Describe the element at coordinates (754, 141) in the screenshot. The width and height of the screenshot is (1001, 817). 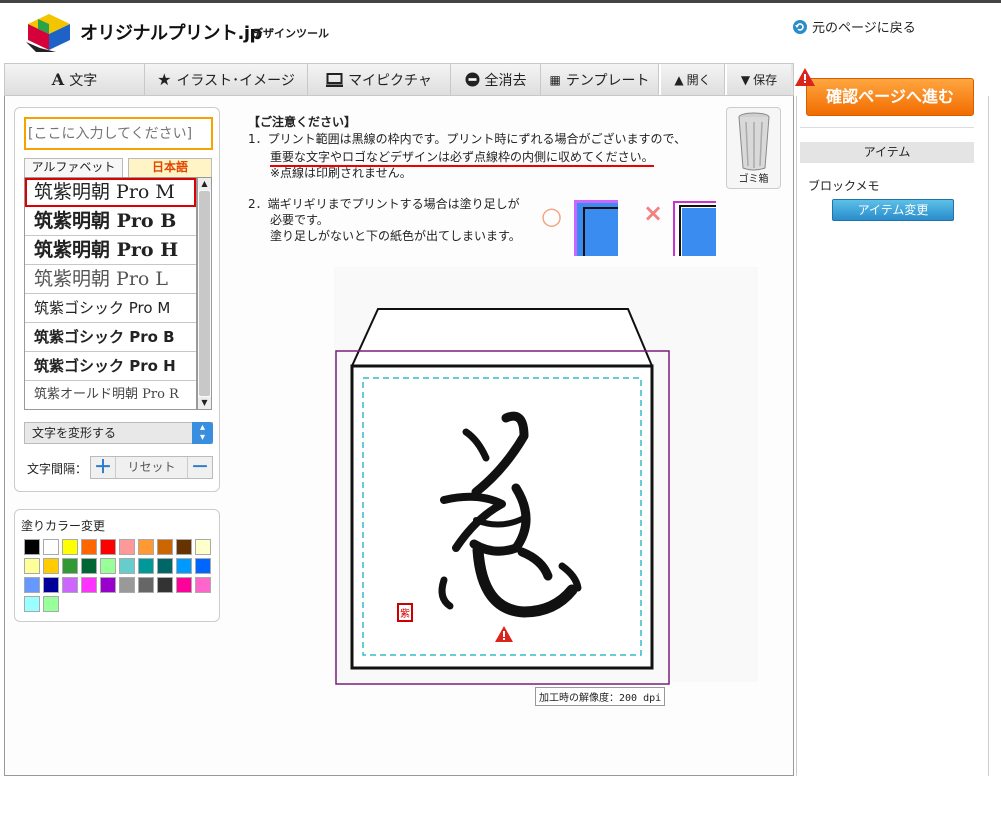
I see `trash-can-icon` at that location.